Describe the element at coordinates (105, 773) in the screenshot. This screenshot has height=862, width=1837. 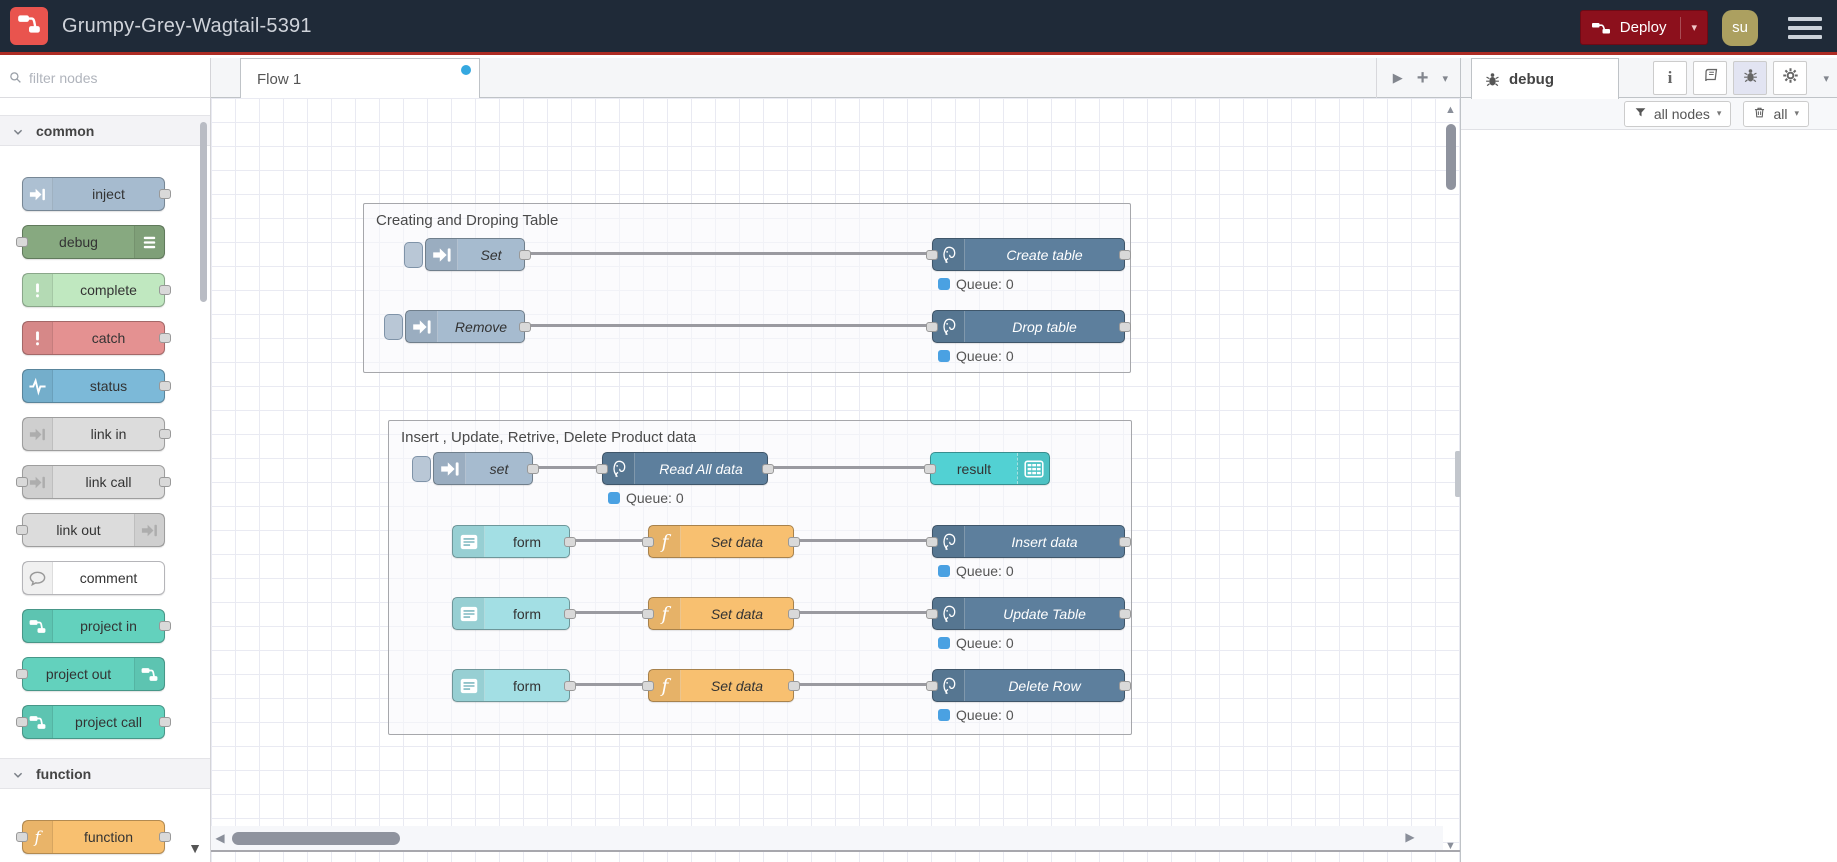
I see `category-function: function` at that location.